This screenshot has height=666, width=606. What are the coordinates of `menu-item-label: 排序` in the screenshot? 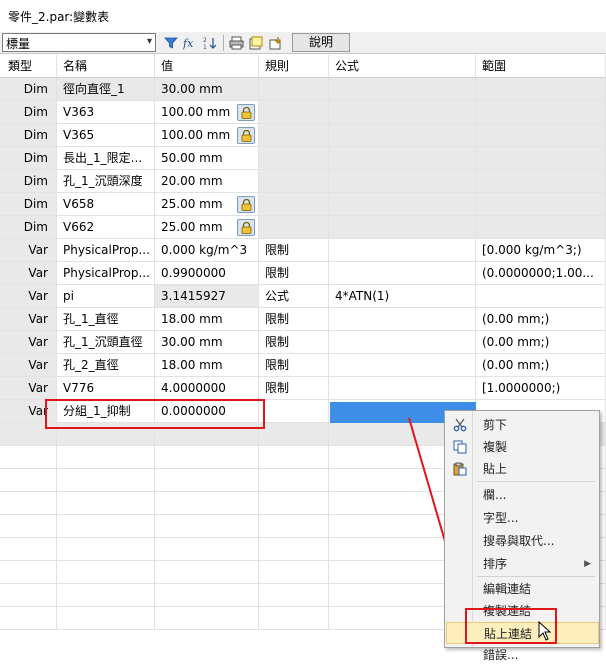 It's located at (495, 564).